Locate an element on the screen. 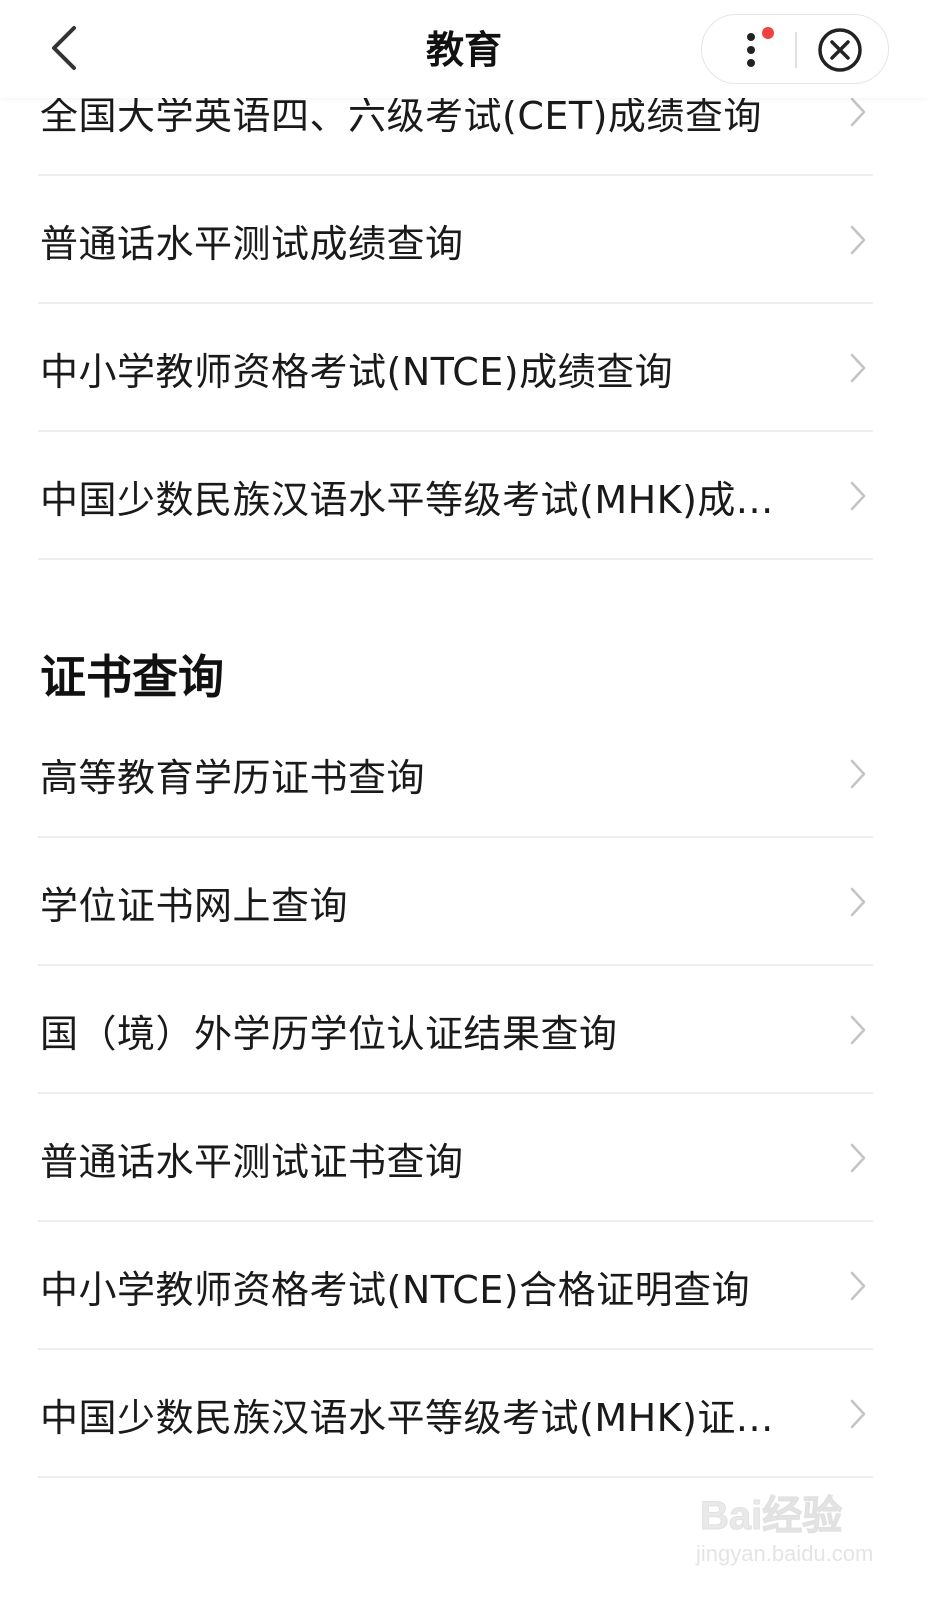 The width and height of the screenshot is (928, 1600). notification-dot is located at coordinates (768, 33).